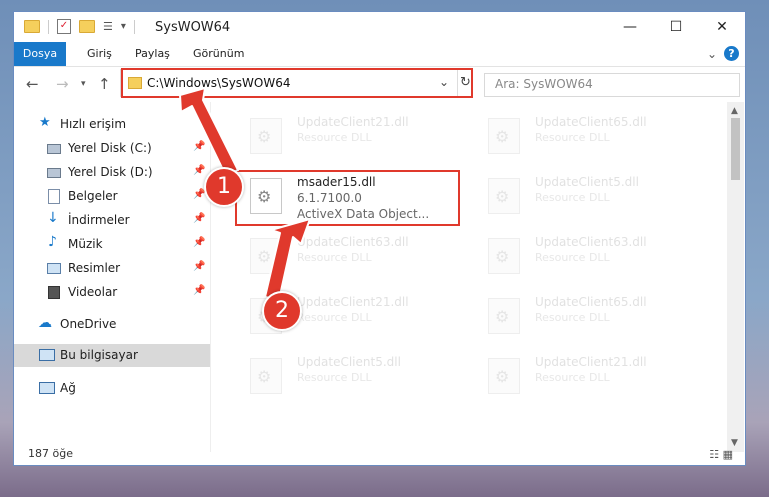 The width and height of the screenshot is (769, 497). Describe the element at coordinates (209, 132) in the screenshot. I see `arrow-to-address-bar` at that location.